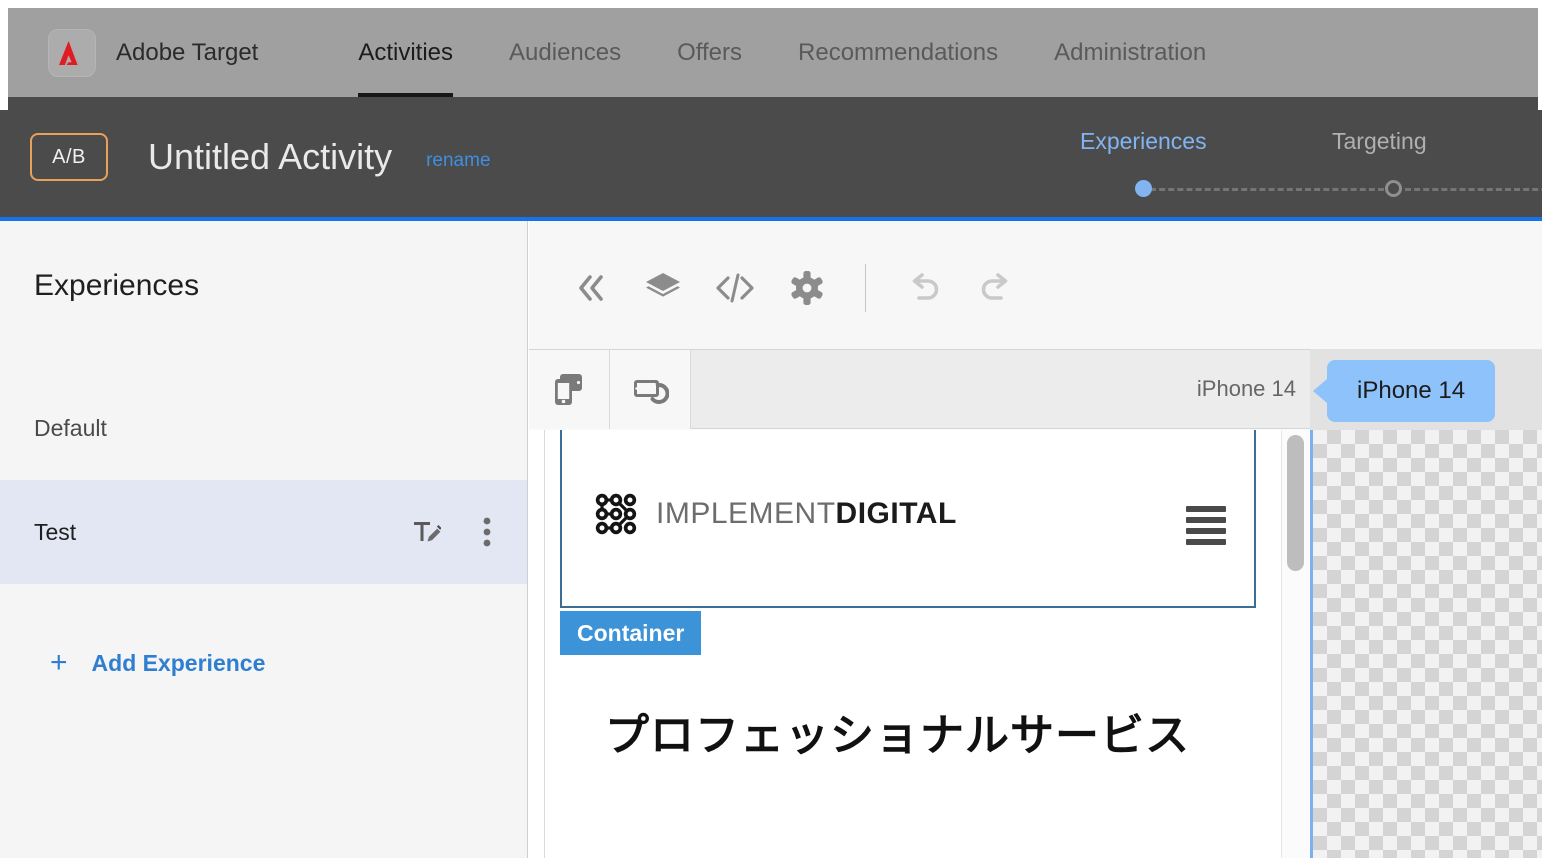  Describe the element at coordinates (807, 288) in the screenshot. I see `gear-icon` at that location.